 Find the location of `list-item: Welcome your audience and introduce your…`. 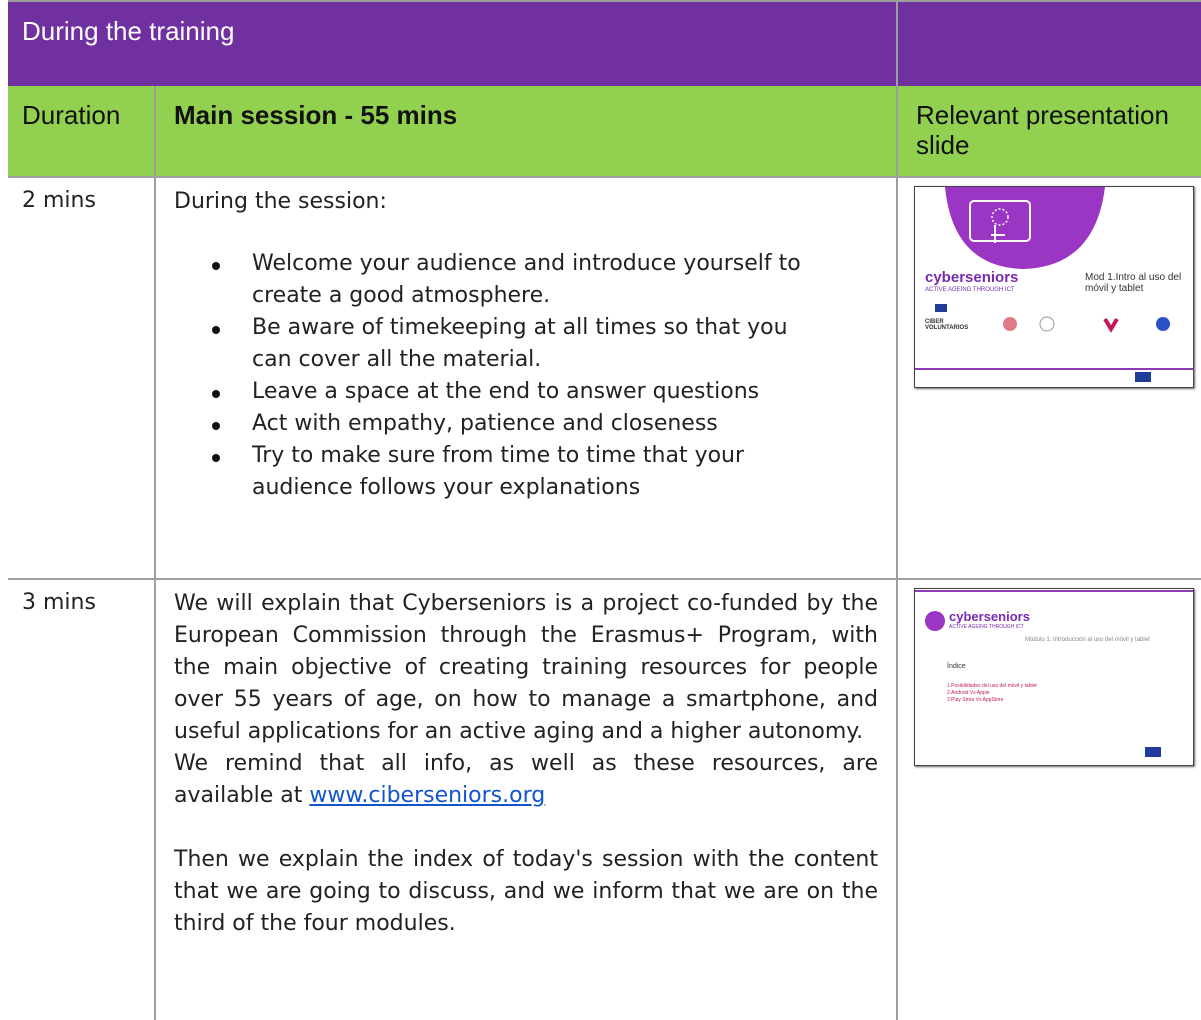

list-item: Welcome your audience and introduce your… is located at coordinates (484, 280).